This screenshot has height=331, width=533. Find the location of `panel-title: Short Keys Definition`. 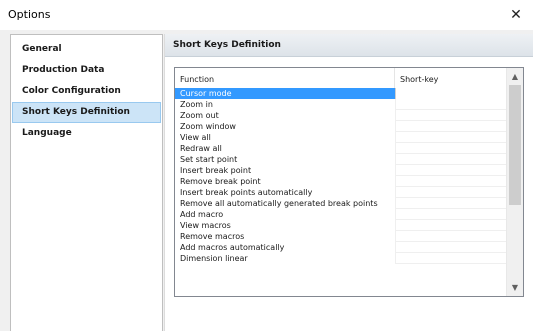

panel-title: Short Keys Definition is located at coordinates (349, 45).